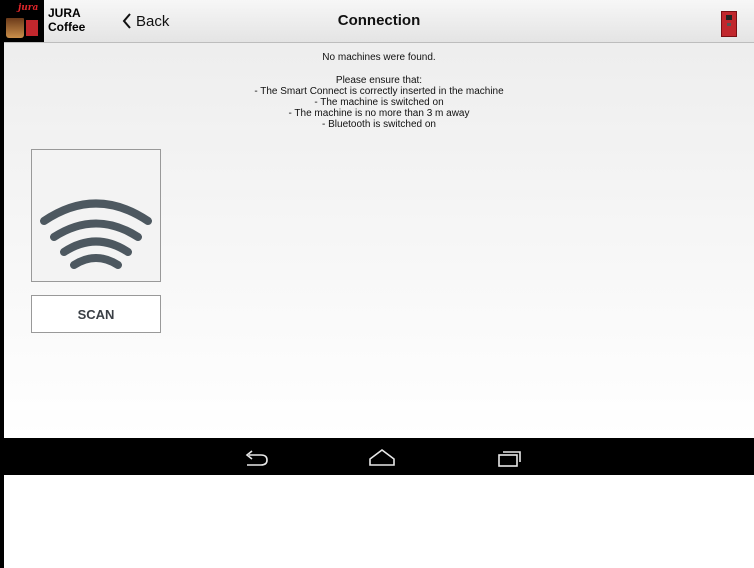 Image resolution: width=754 pixels, height=568 pixels. Describe the element at coordinates (729, 17) in the screenshot. I see `machine-screen` at that location.